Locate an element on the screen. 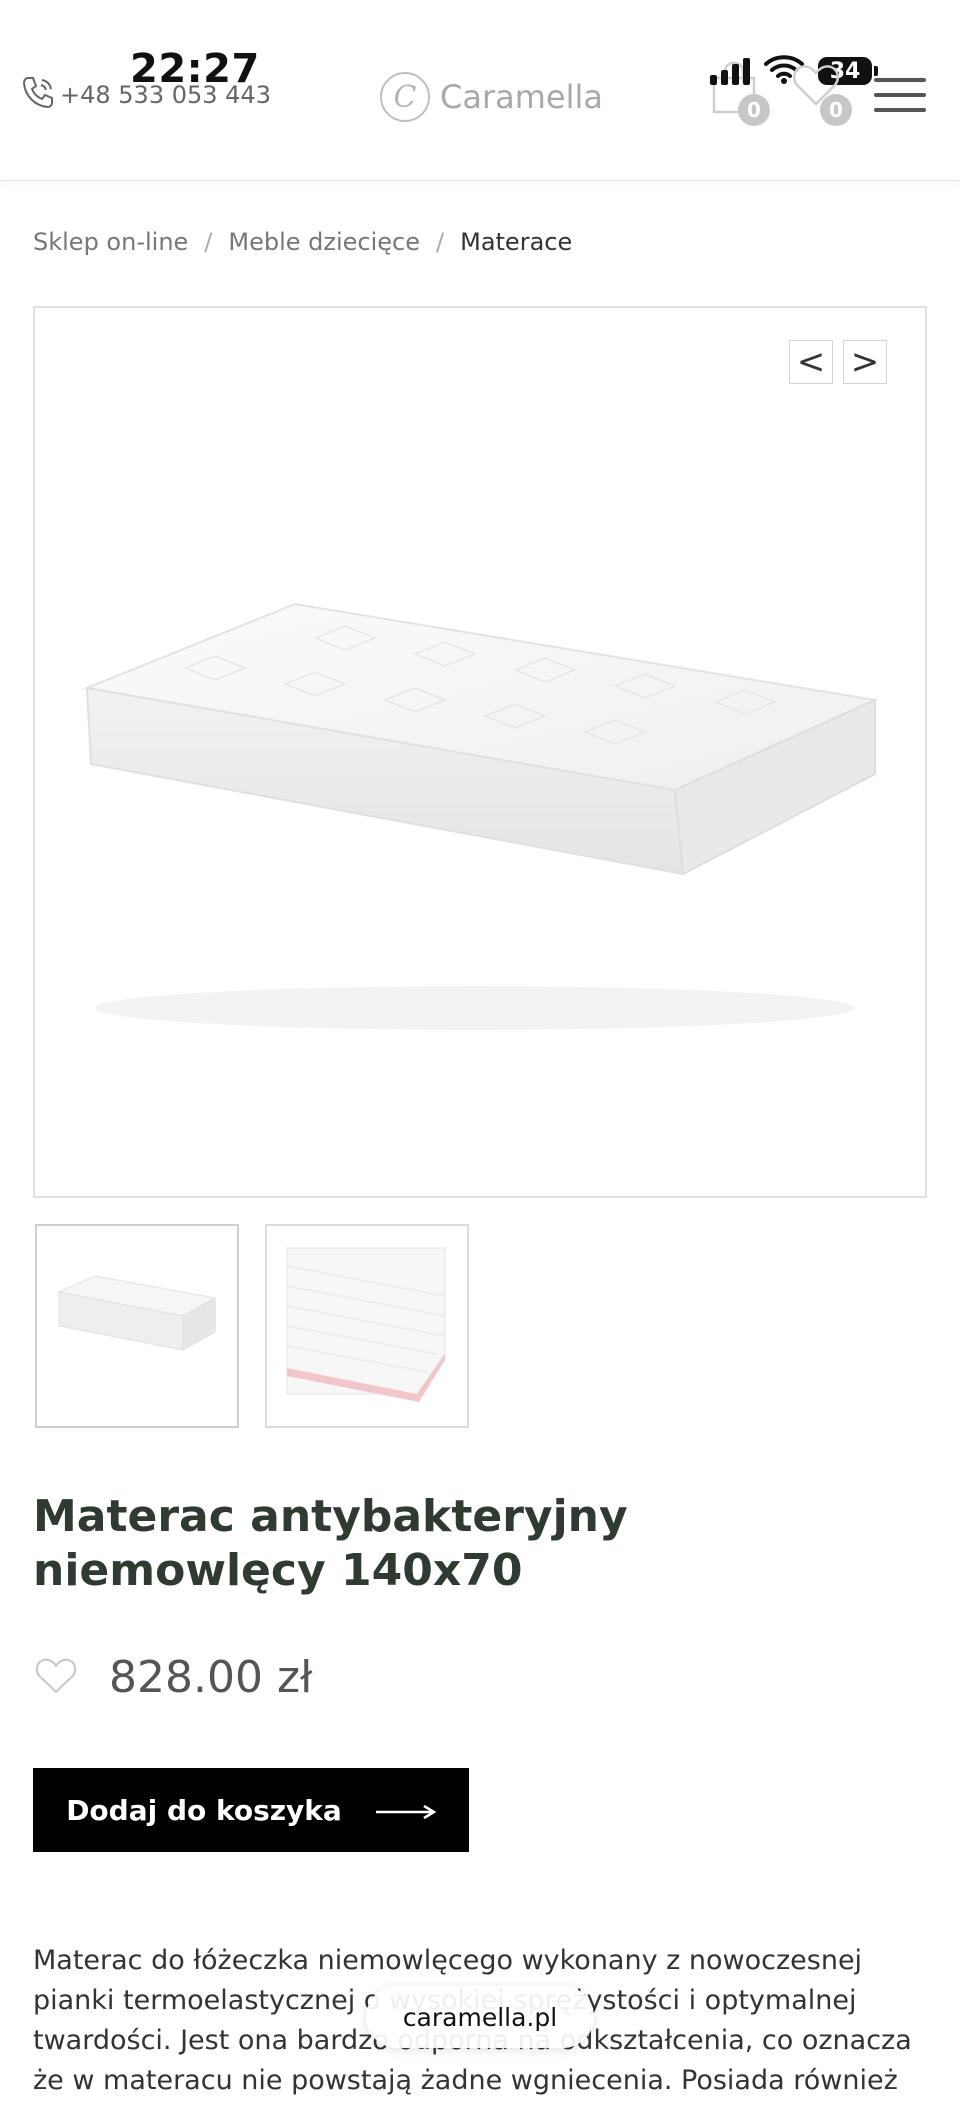  hamburger-menu-button is located at coordinates (900, 95).